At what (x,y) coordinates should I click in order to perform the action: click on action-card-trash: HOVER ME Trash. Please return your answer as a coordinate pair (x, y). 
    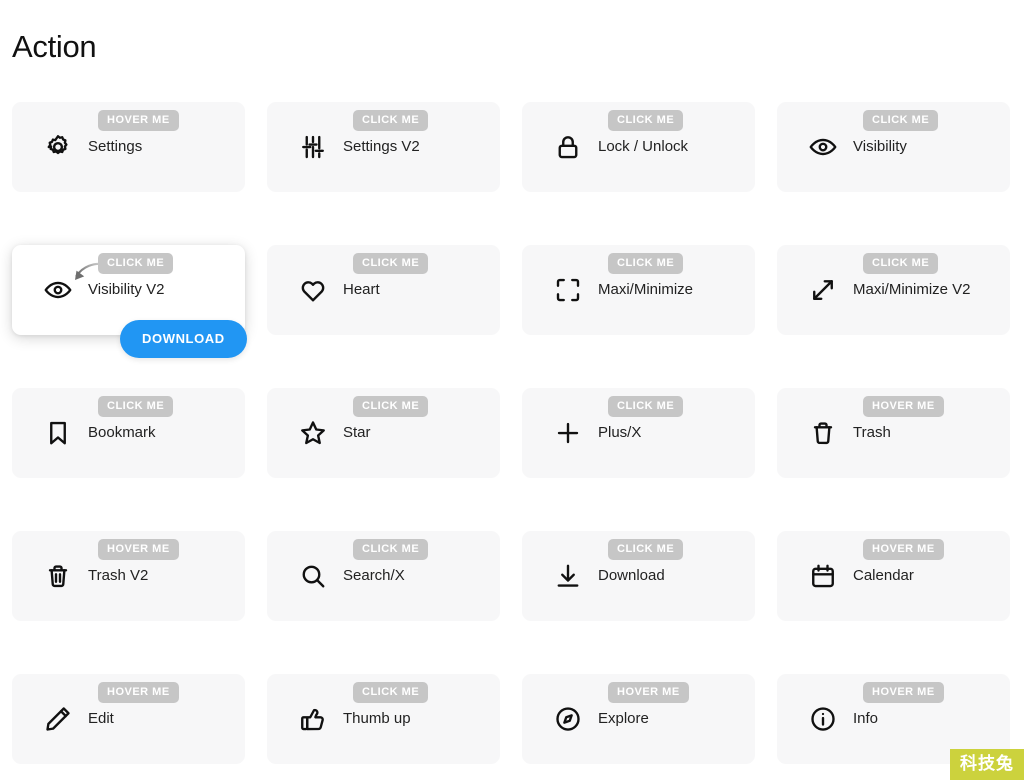
    Looking at the image, I should click on (893, 433).